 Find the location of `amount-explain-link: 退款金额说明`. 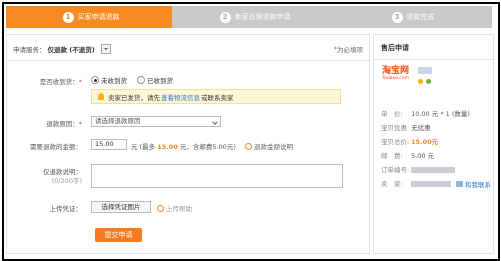

amount-explain-link: 退款金额说明 is located at coordinates (269, 146).